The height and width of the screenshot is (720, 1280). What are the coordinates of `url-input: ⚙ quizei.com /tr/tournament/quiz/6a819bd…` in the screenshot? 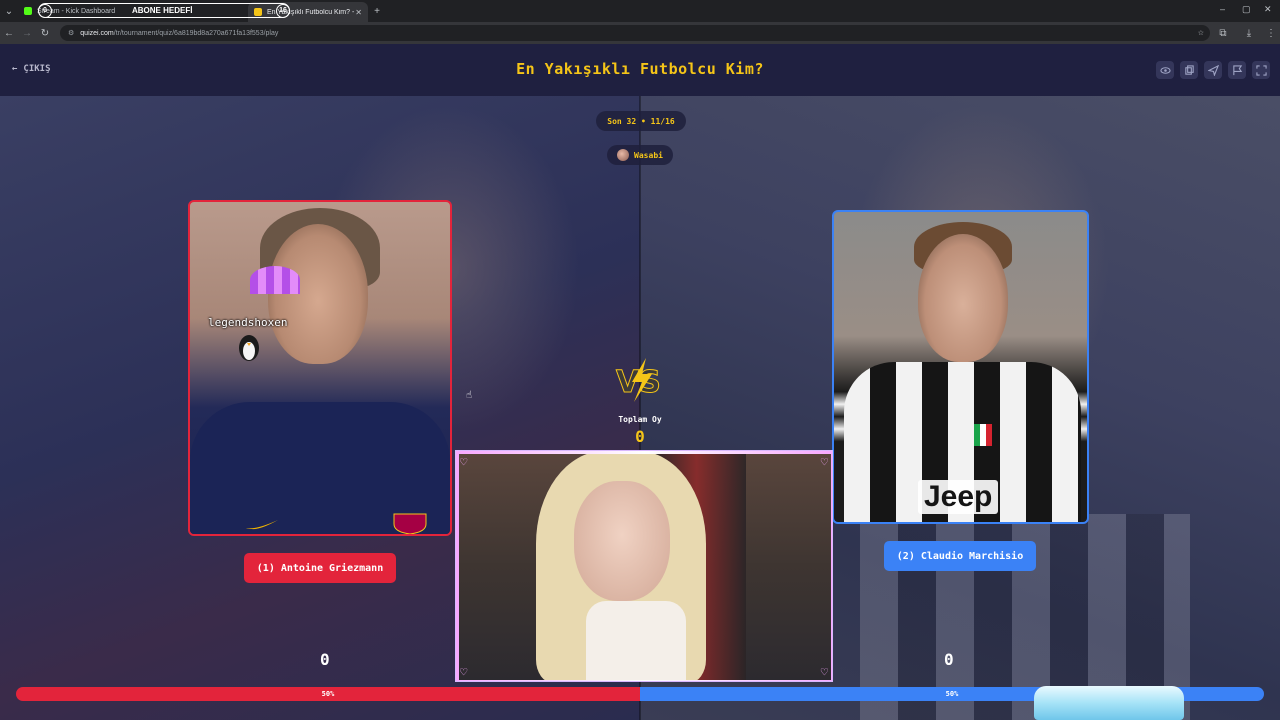 It's located at (635, 33).